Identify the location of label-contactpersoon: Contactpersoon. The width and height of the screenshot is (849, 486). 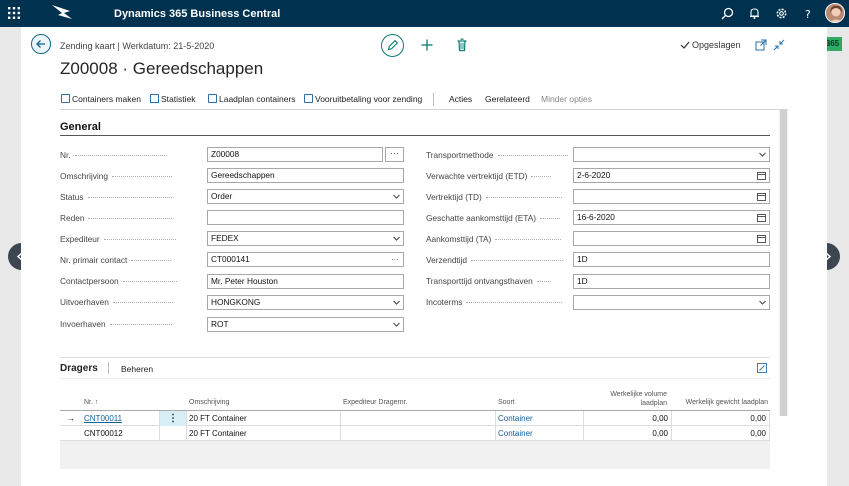
(132, 281).